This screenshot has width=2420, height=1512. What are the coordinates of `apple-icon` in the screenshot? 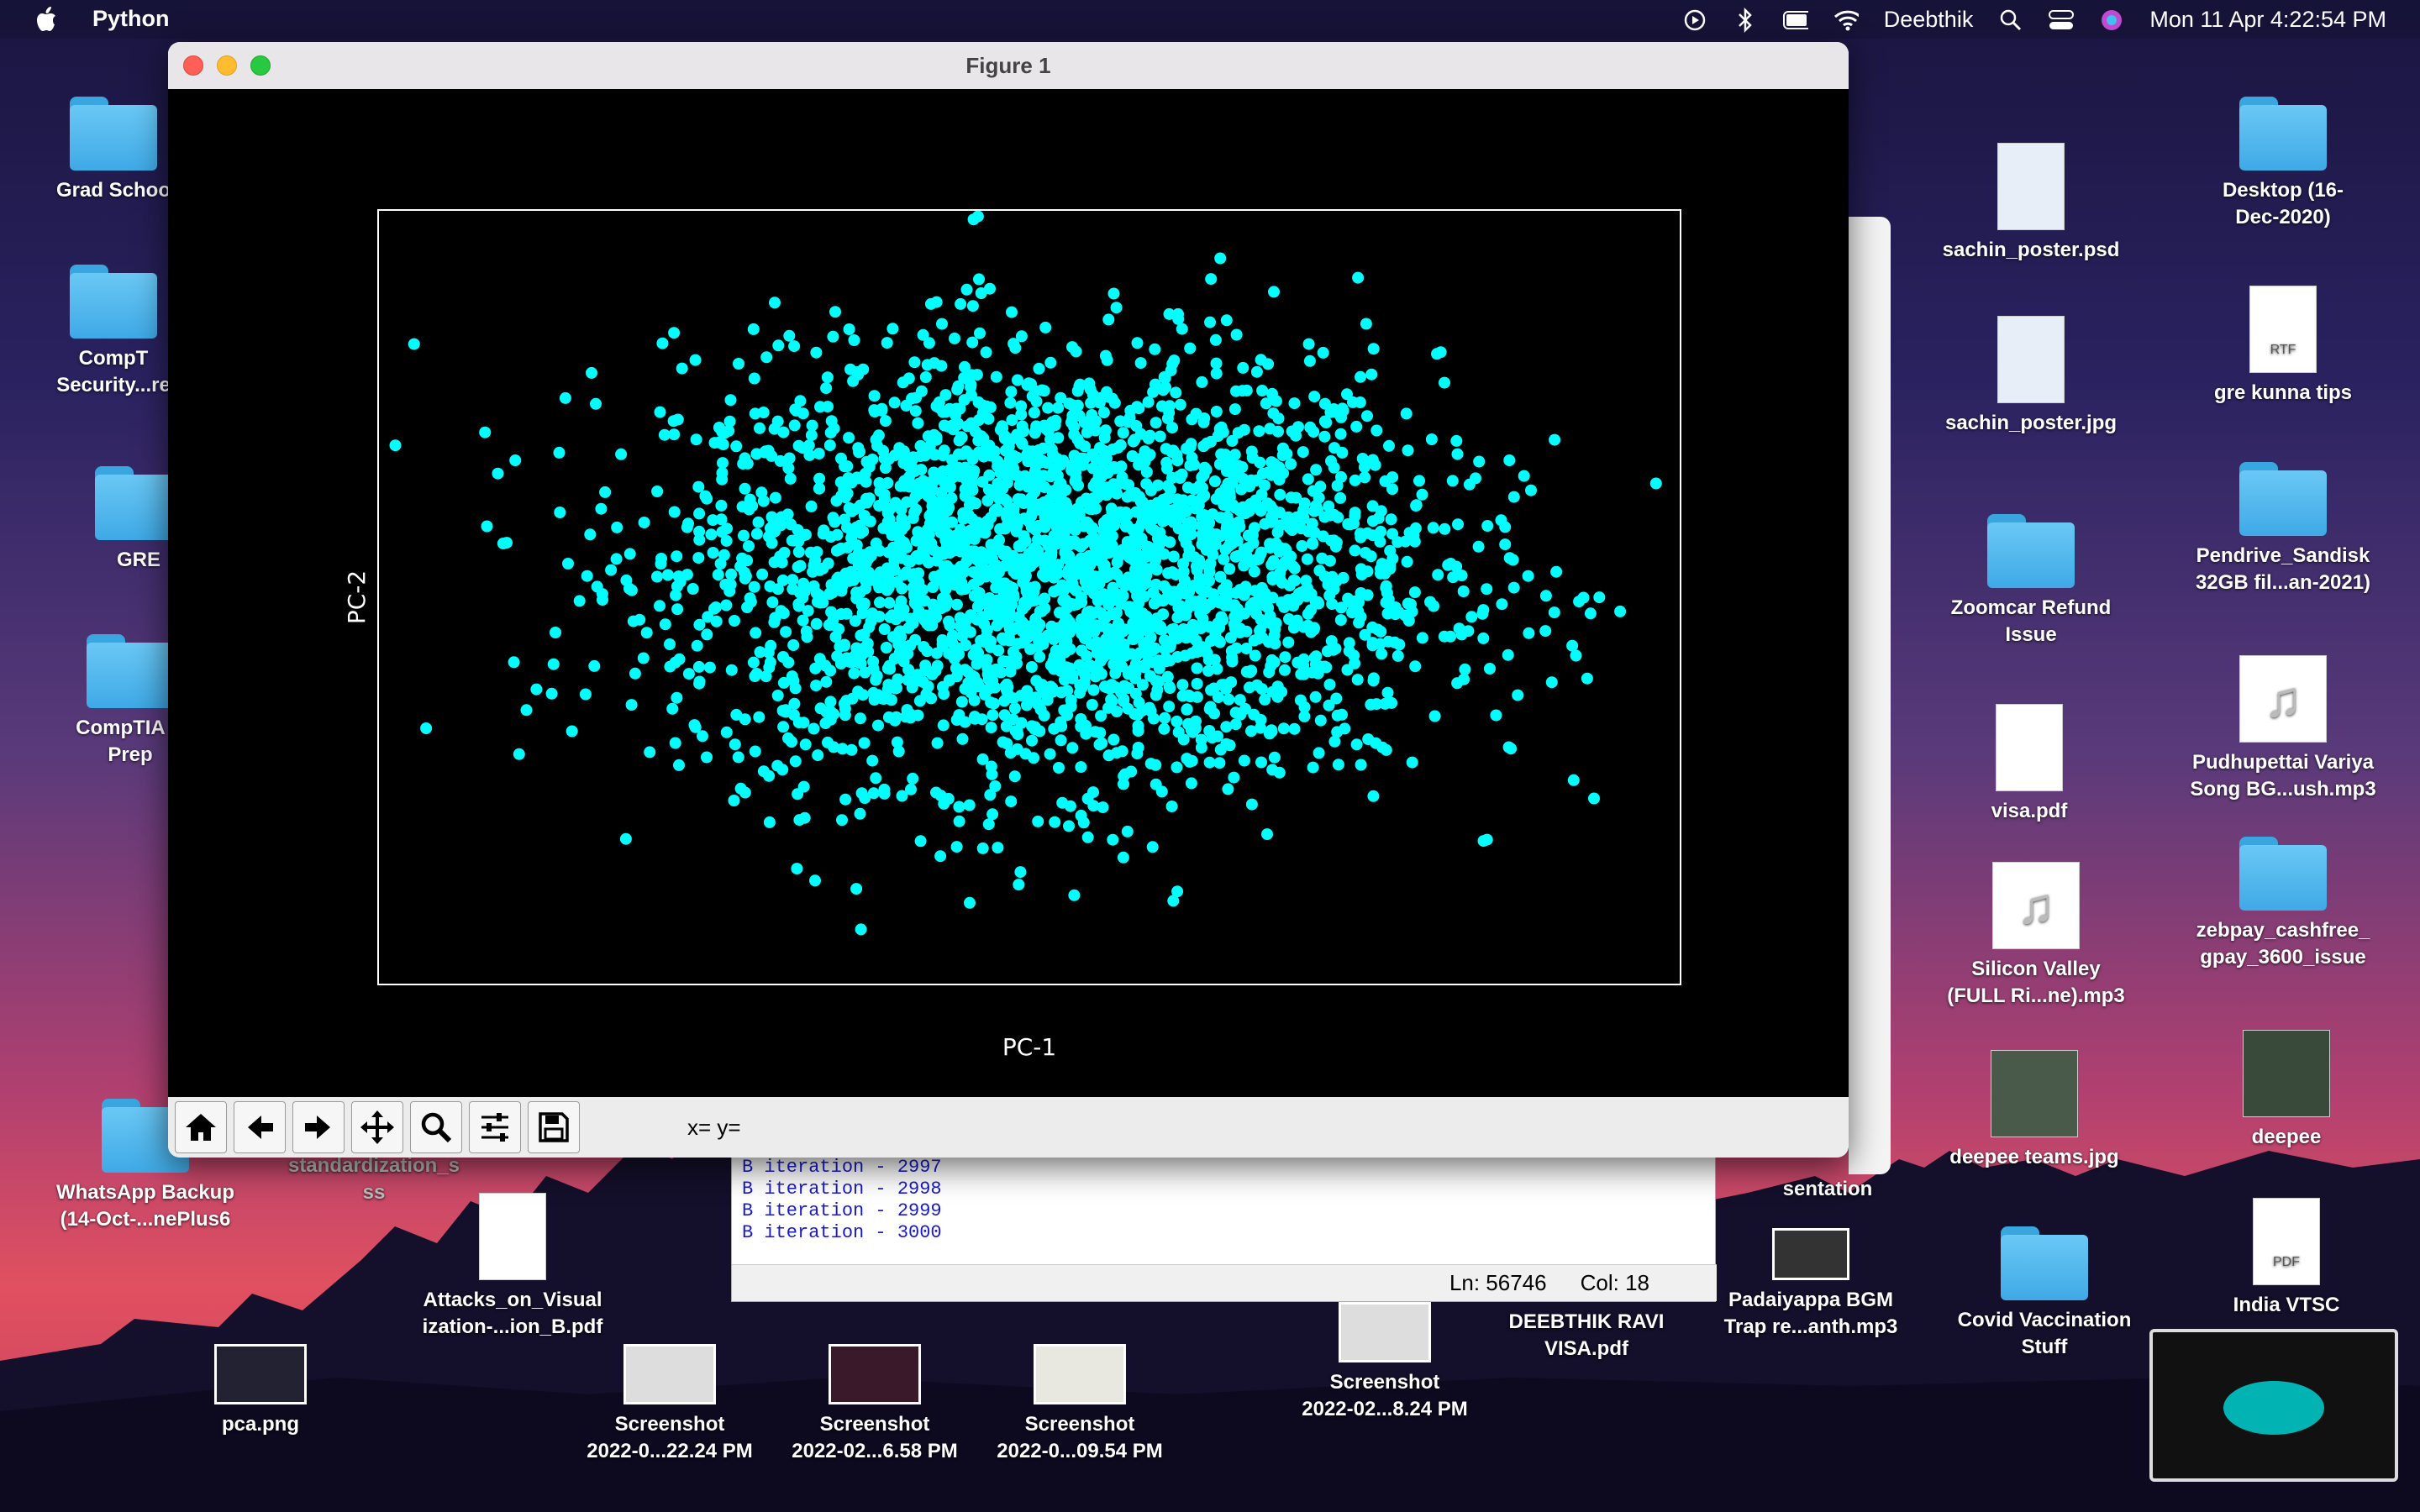 It's located at (46, 19).